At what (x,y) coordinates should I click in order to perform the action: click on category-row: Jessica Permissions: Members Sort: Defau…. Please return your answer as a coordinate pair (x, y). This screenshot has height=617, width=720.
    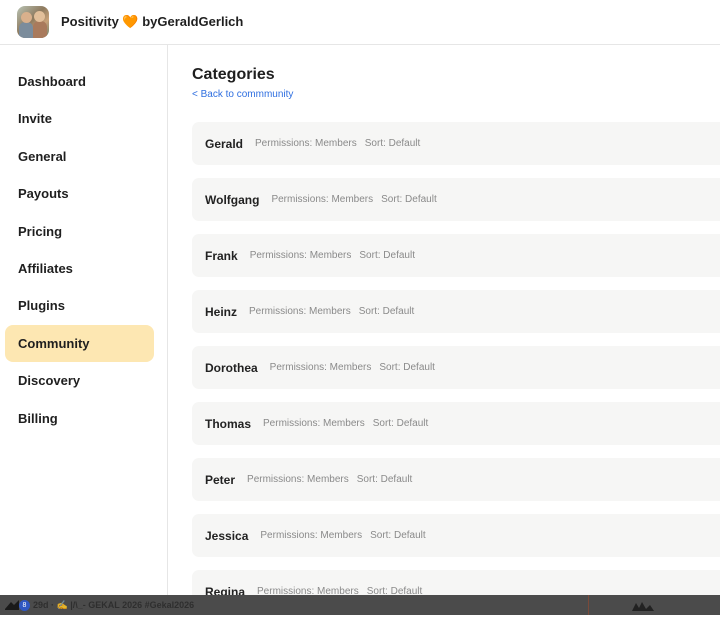
    Looking at the image, I should click on (456, 535).